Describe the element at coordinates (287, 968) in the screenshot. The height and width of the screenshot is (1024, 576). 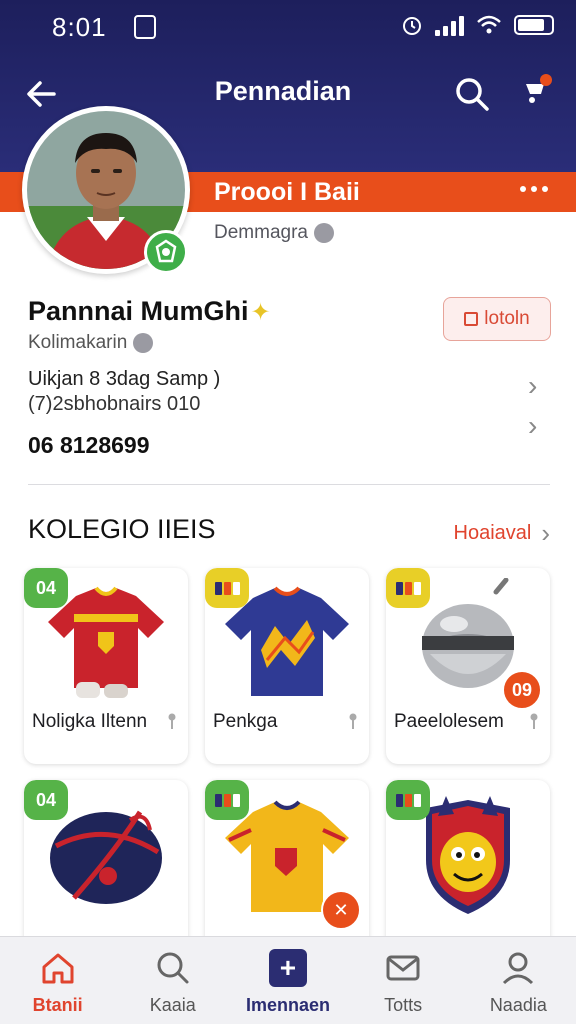
I see `plus-icon: +` at that location.